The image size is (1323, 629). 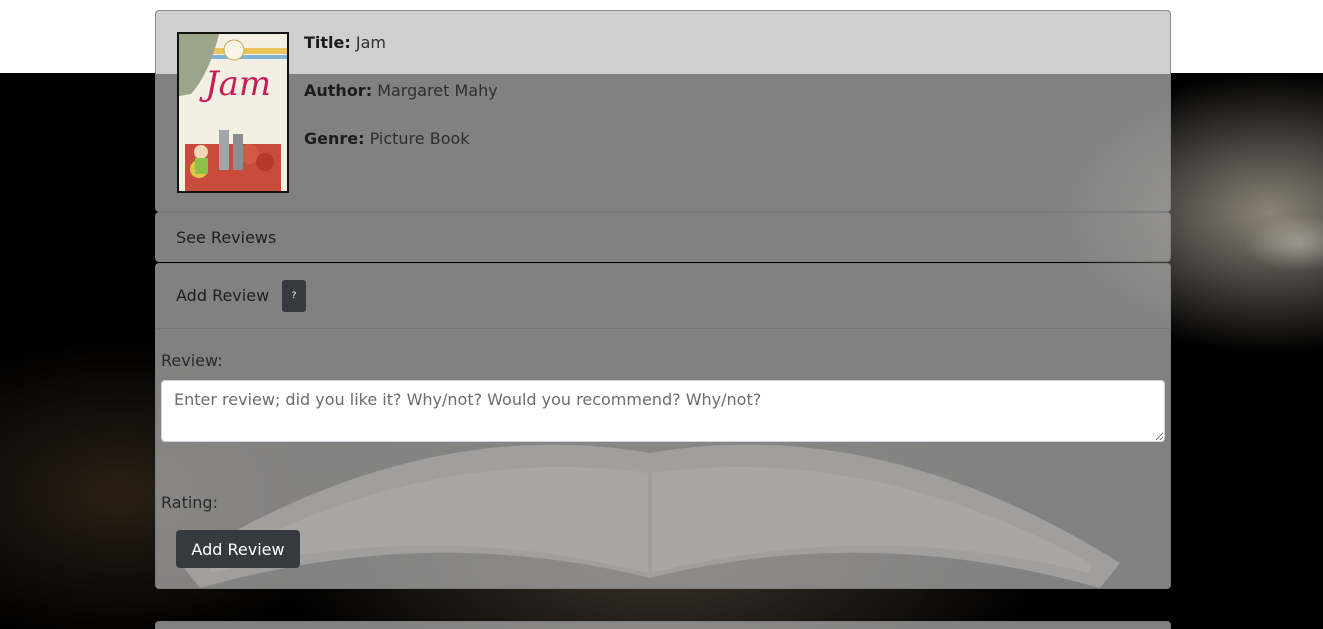 I want to click on see-reviews-toggle: See Reviews, so click(x=663, y=237).